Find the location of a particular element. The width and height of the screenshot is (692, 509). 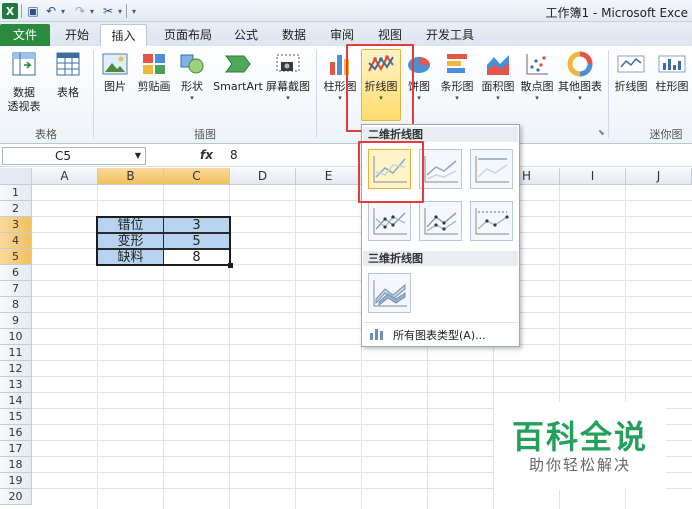

name-box-dropdown-icon: ▼ is located at coordinates (138, 156).